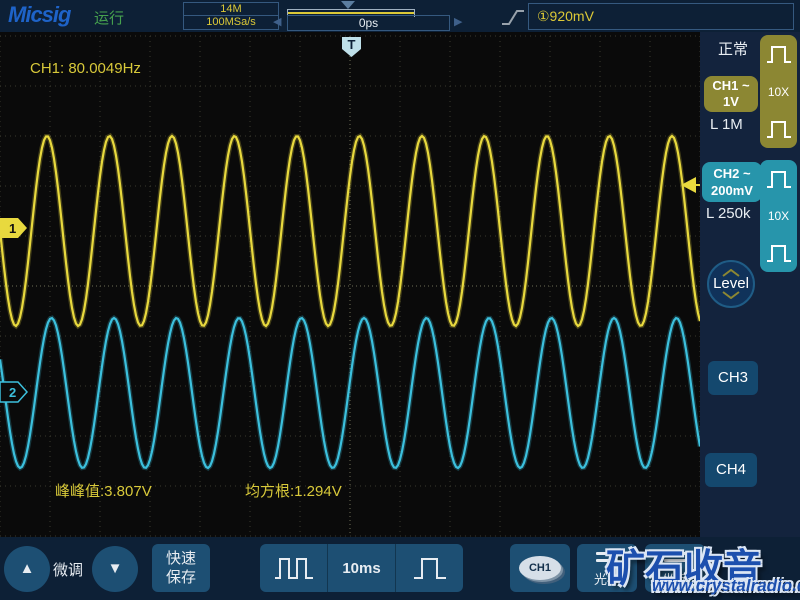 The width and height of the screenshot is (800, 600). I want to click on peak-to-peak-readout: 峰峰值:3.807V, so click(103, 491).